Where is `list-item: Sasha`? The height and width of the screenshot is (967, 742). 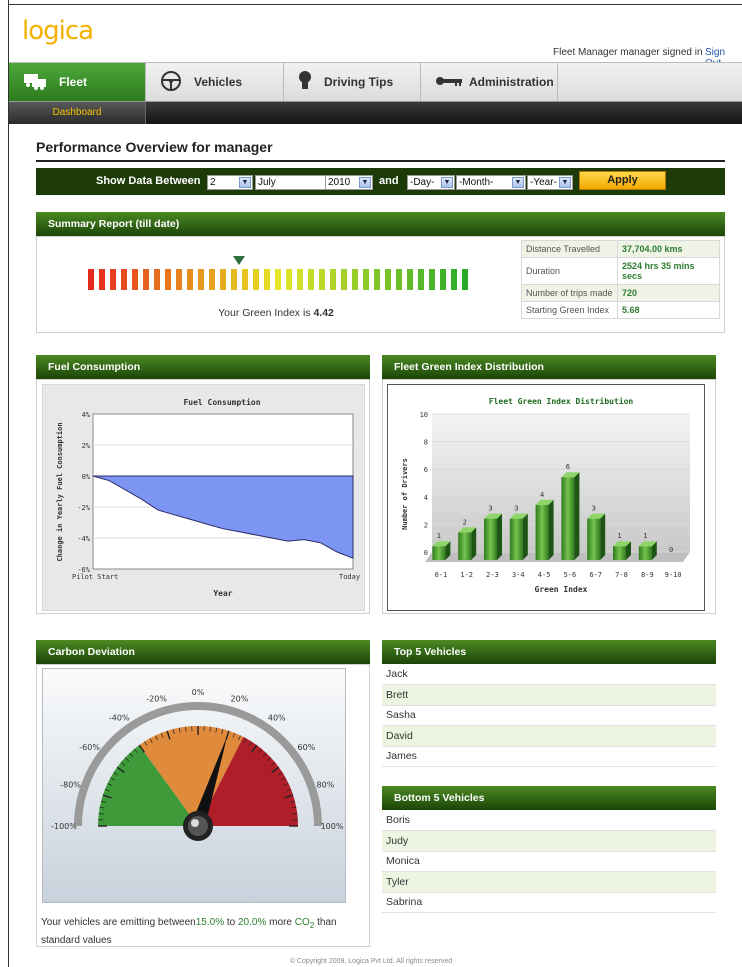
list-item: Sasha is located at coordinates (549, 715).